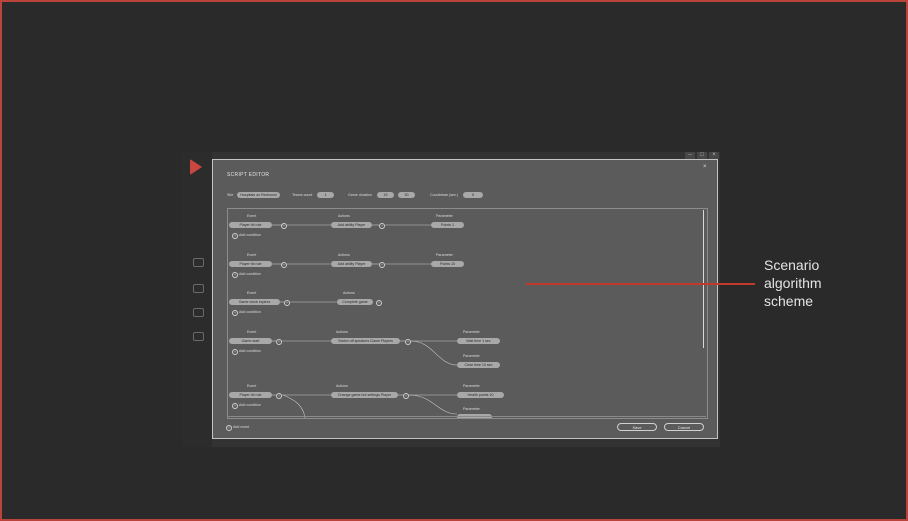 This screenshot has height=521, width=908. Describe the element at coordinates (466, 416) in the screenshot. I see `footer-divider` at that location.